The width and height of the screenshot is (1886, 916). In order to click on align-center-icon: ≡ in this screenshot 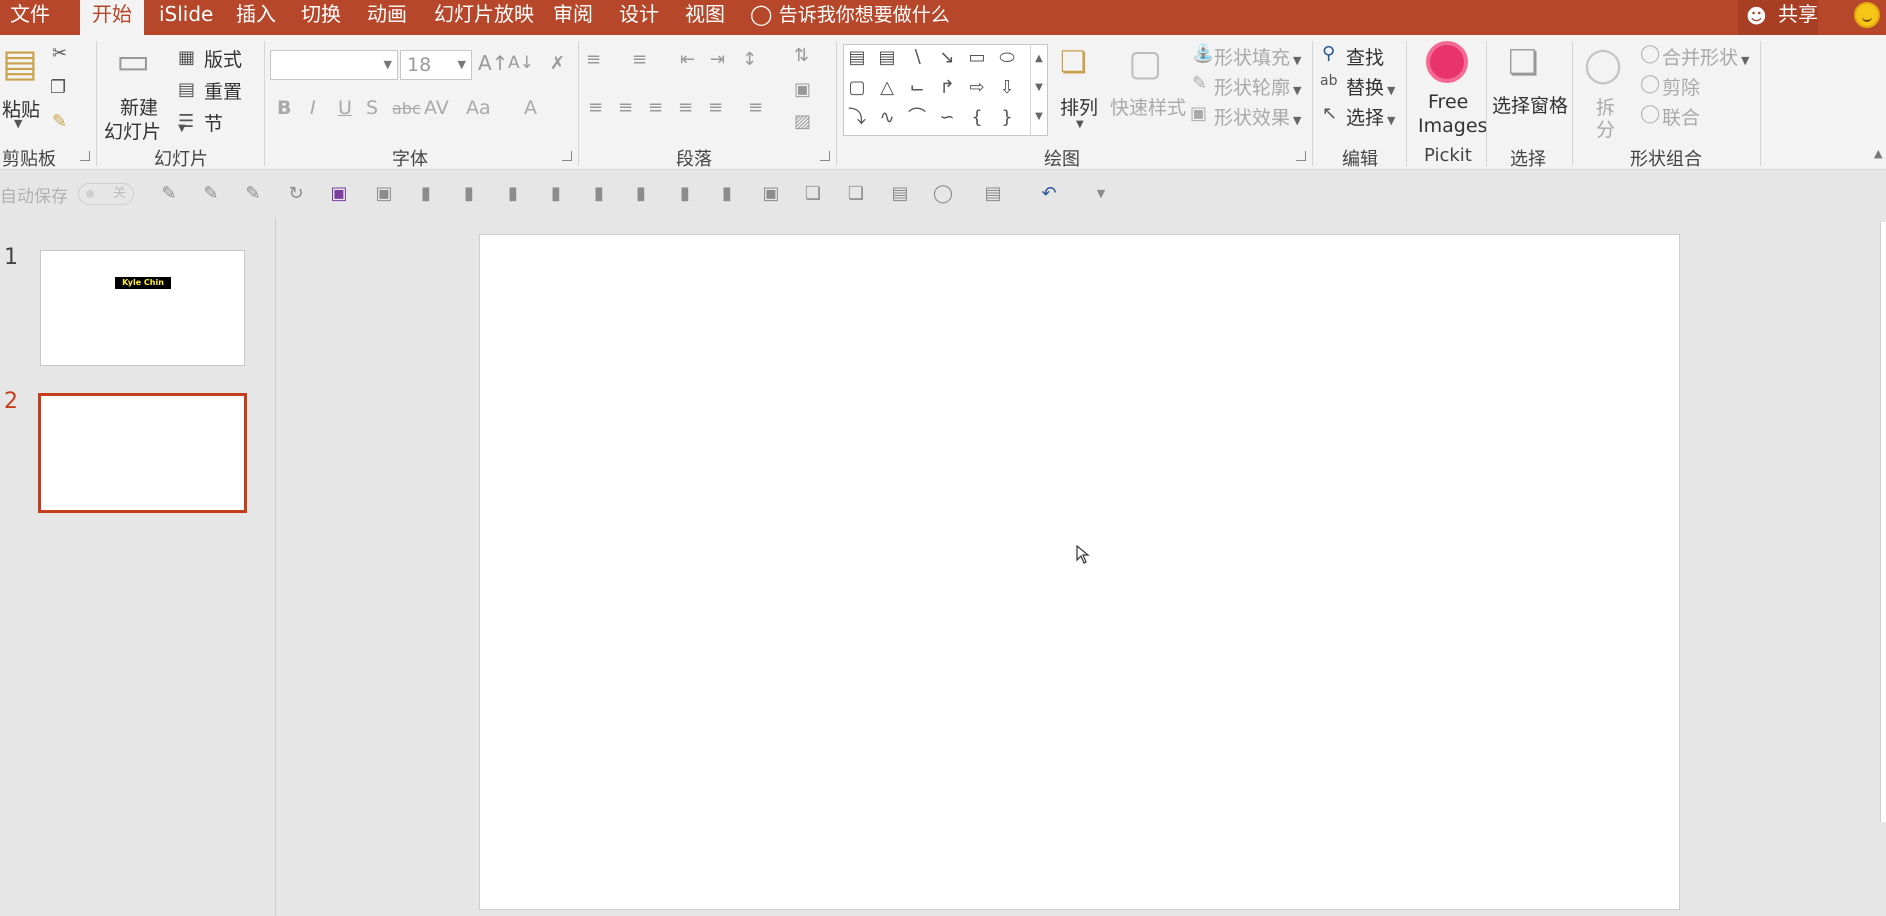, I will do `click(625, 107)`.